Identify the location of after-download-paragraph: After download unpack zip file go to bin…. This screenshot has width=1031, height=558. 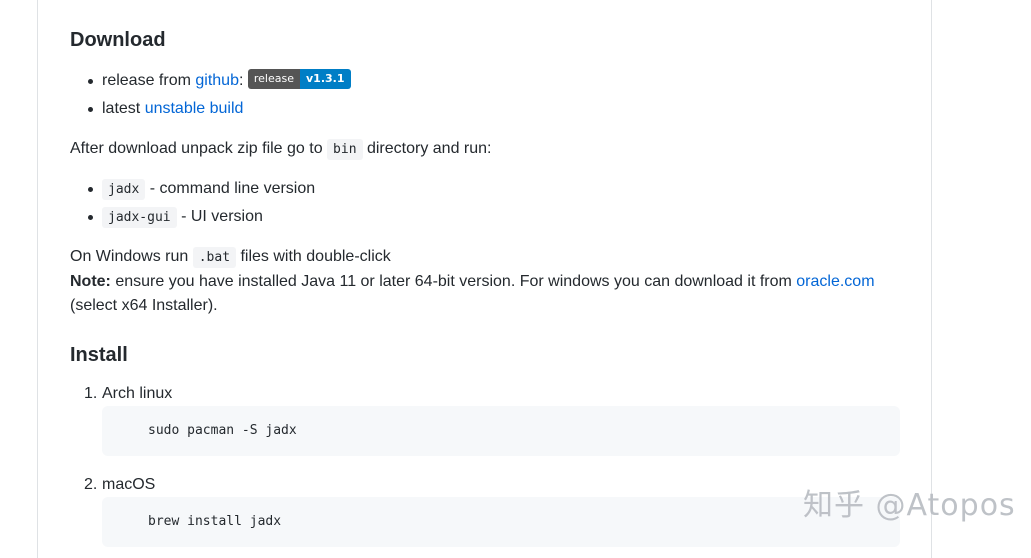
(485, 149).